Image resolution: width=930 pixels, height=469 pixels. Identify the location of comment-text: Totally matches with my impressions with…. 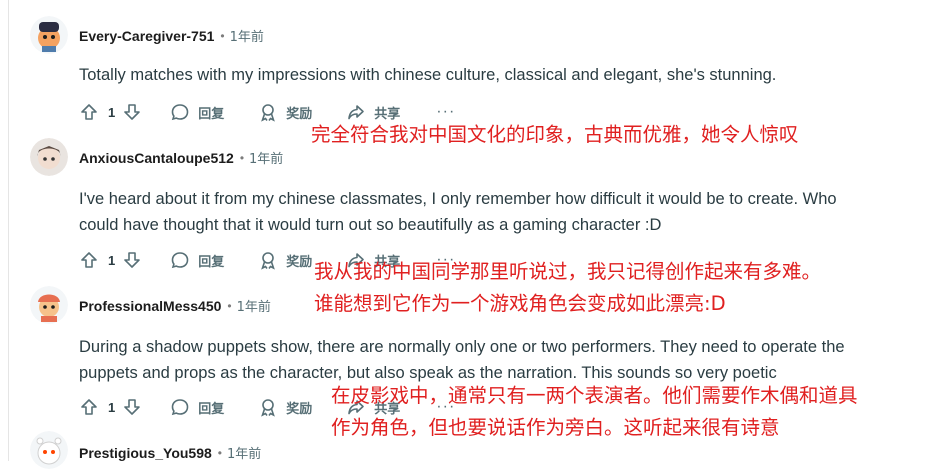
(428, 75).